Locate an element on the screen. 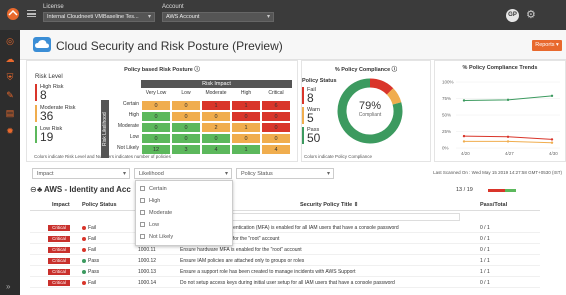 This screenshot has height=295, width=566. moderate-risk-value: 36 is located at coordinates (47, 116).